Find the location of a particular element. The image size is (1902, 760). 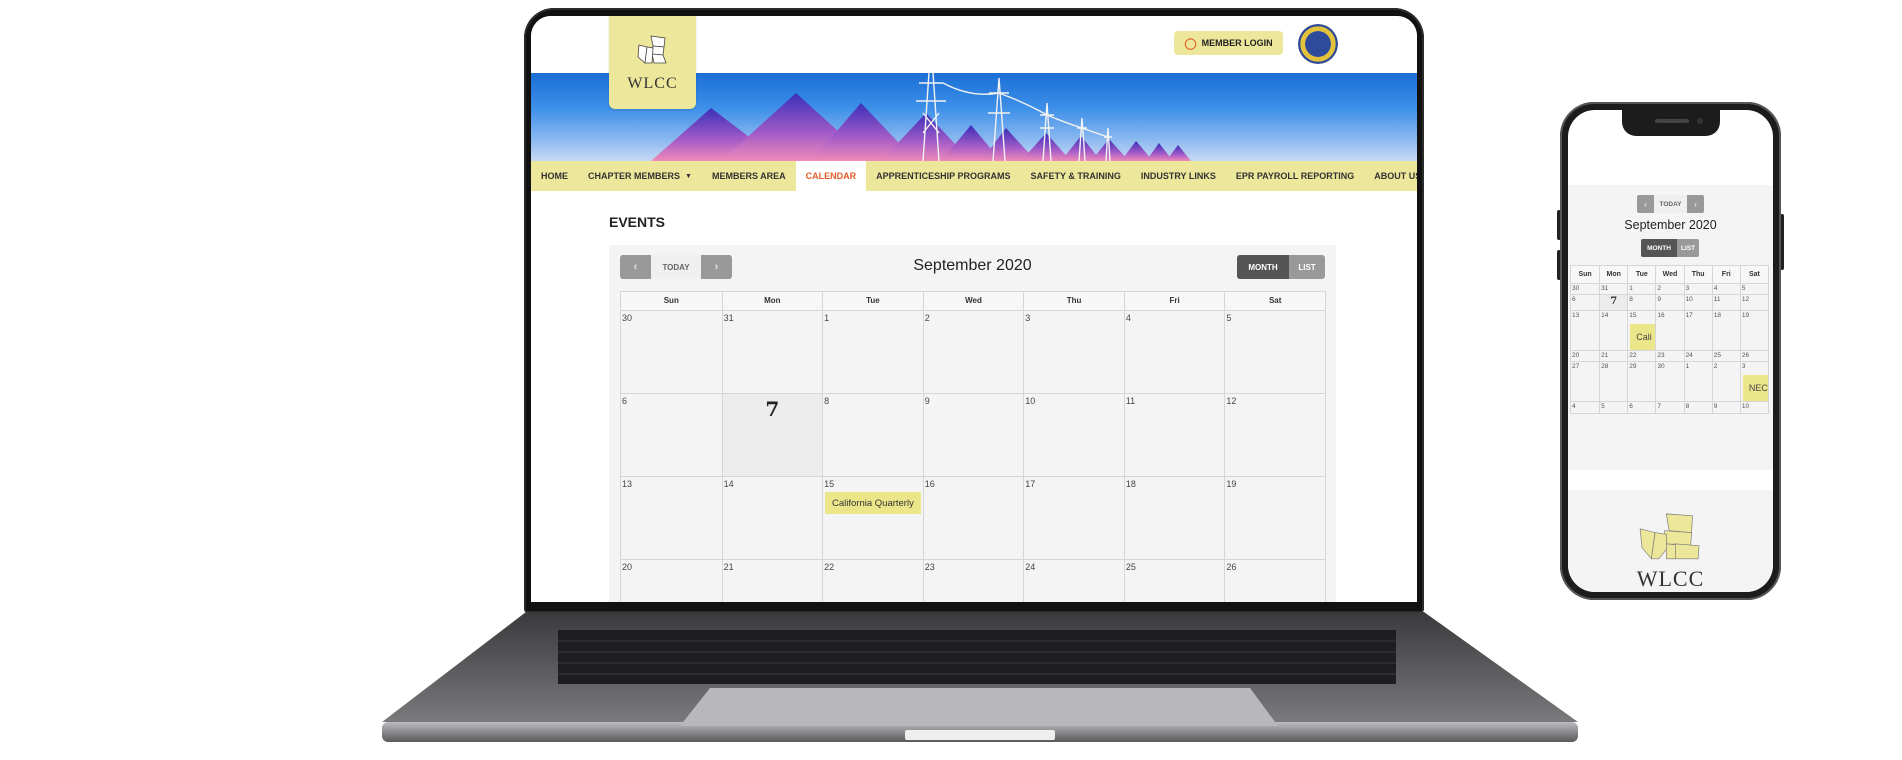

nav-item-industry-links: INDUSTRY LINKS is located at coordinates (1178, 176).